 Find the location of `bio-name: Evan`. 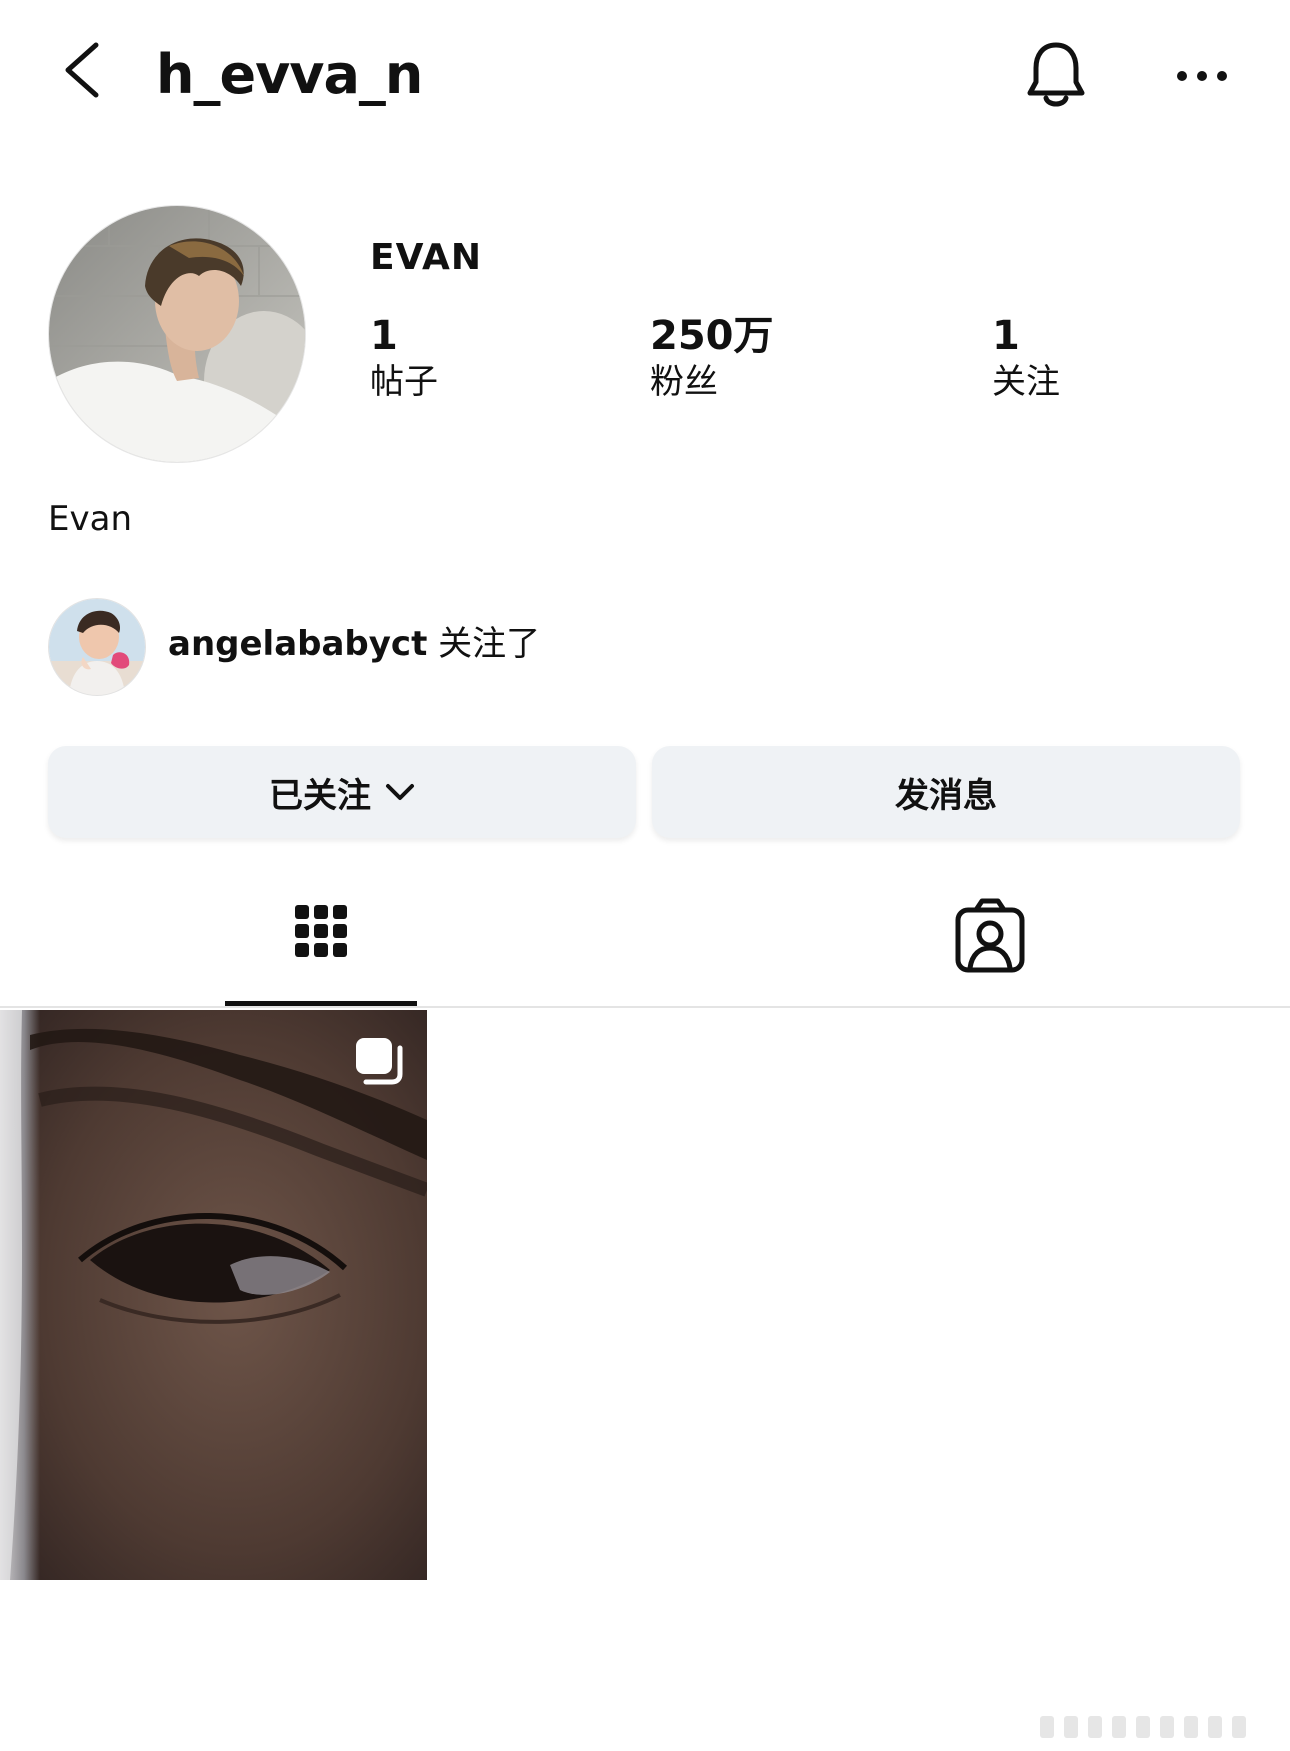

bio-name: Evan is located at coordinates (90, 519).